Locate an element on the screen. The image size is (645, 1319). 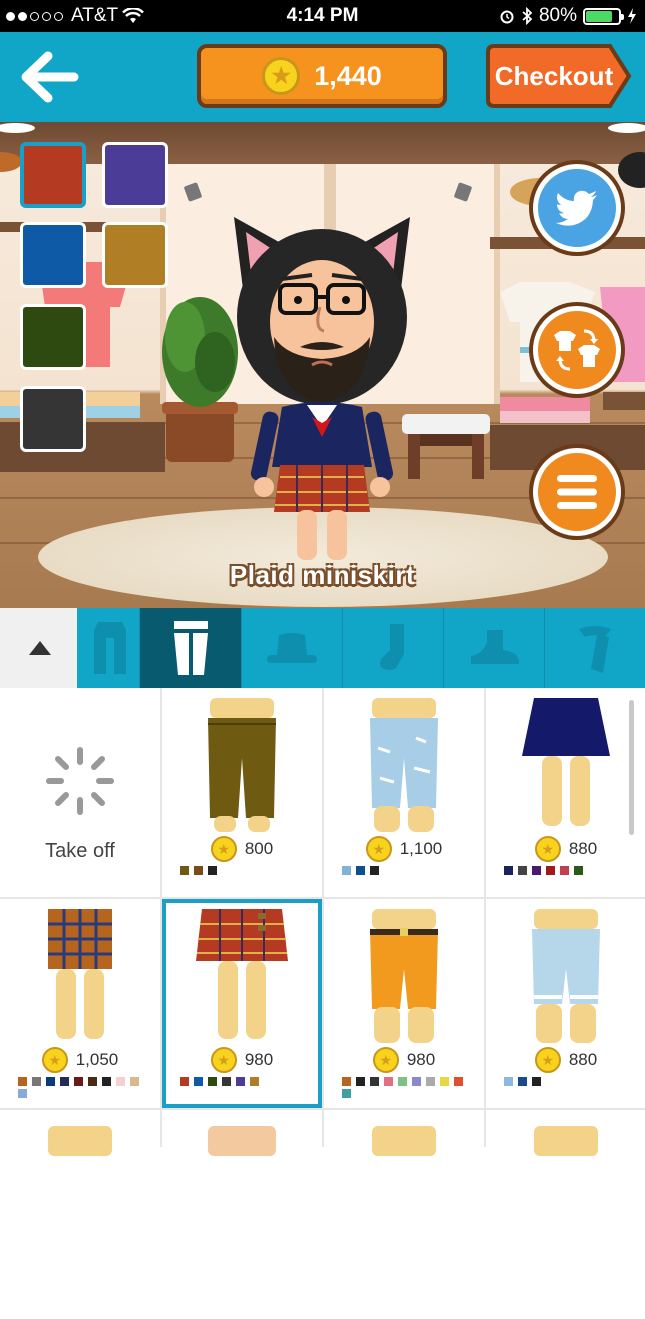
left-arrow-icon is located at coordinates (50, 77).